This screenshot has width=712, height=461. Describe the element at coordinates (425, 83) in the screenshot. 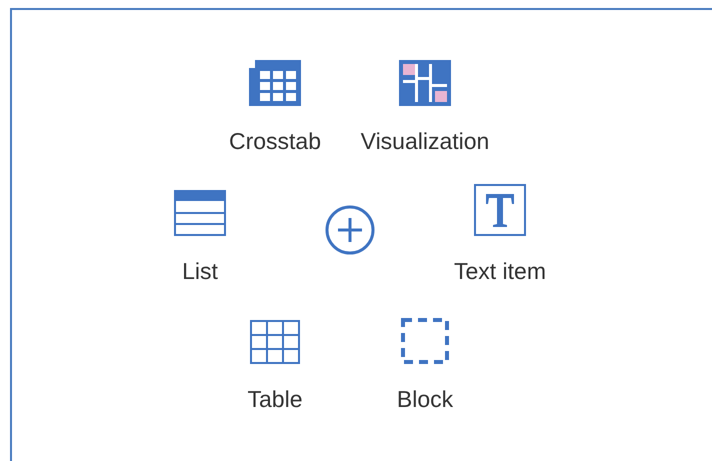

I see `dashboard-icon` at that location.